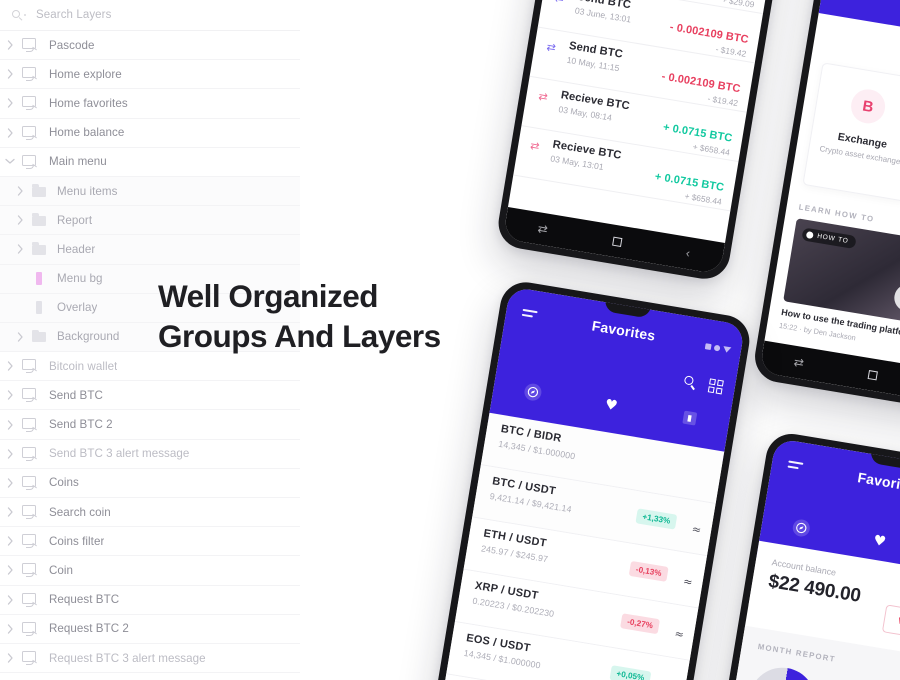 The image size is (900, 680). I want to click on layer-name: Send BTC, so click(76, 395).